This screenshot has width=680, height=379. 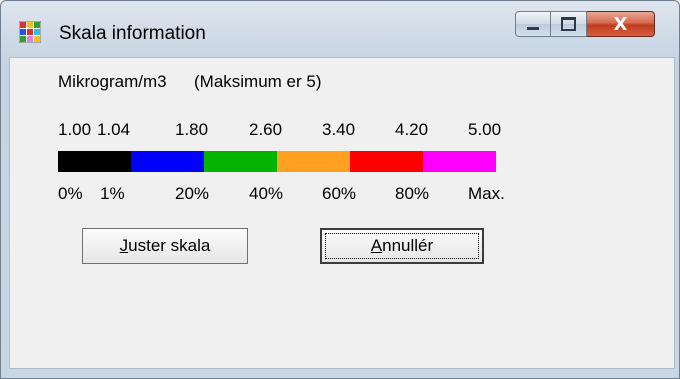 I want to click on app-grid-icon, so click(x=30, y=32).